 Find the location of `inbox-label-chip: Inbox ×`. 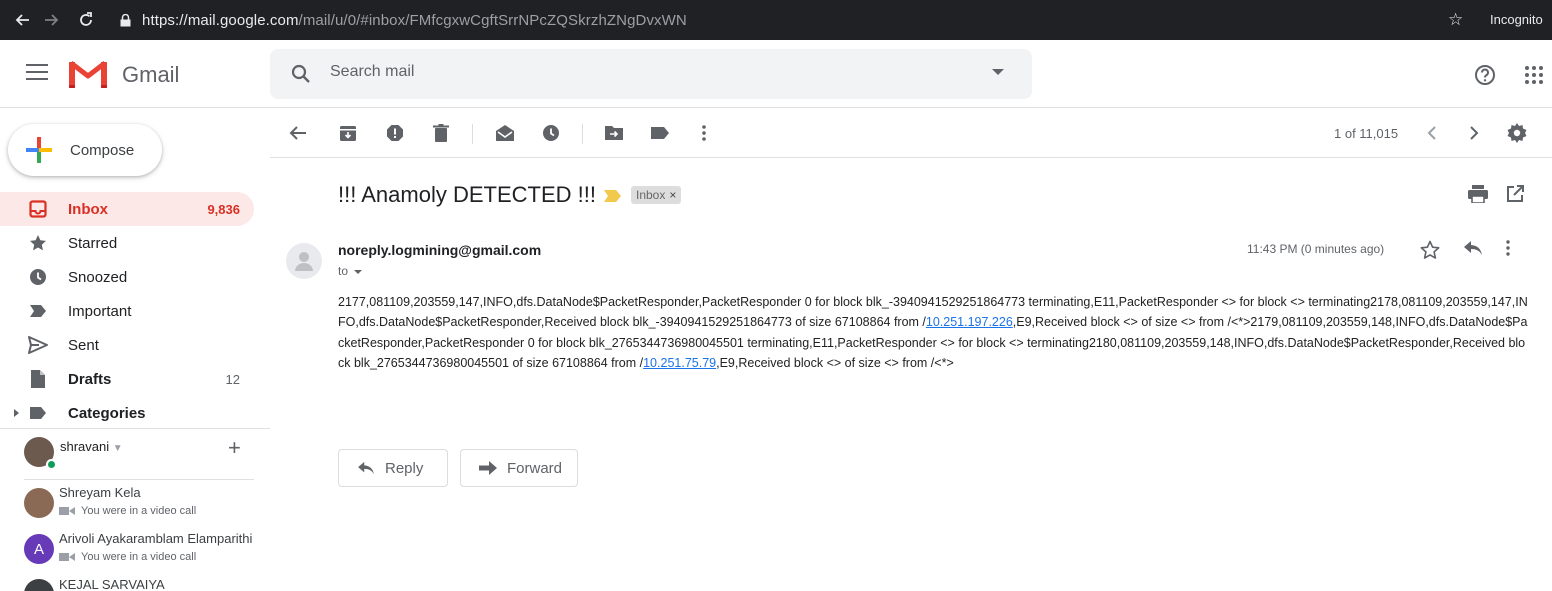

inbox-label-chip: Inbox × is located at coordinates (656, 195).